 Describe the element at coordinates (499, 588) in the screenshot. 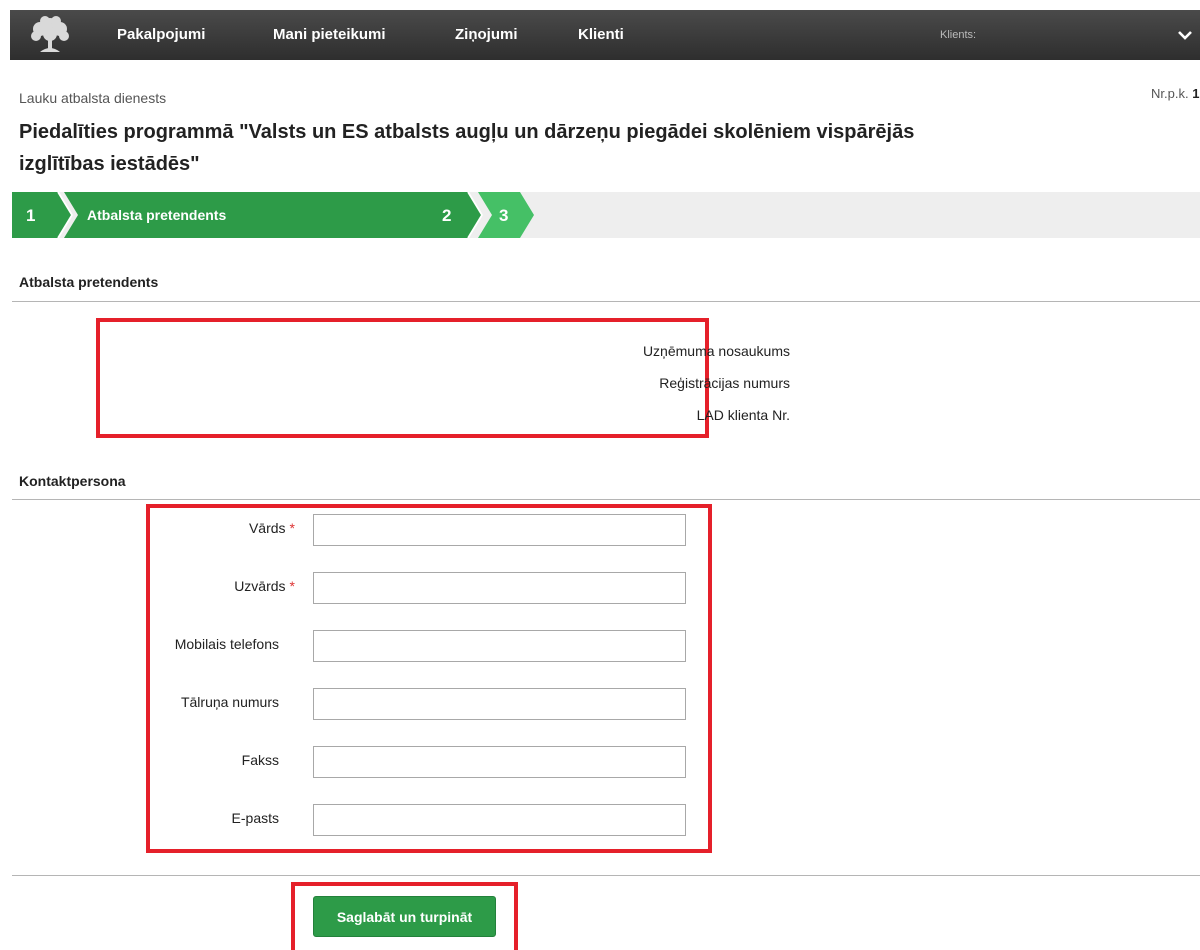

I see `last-name-input` at that location.